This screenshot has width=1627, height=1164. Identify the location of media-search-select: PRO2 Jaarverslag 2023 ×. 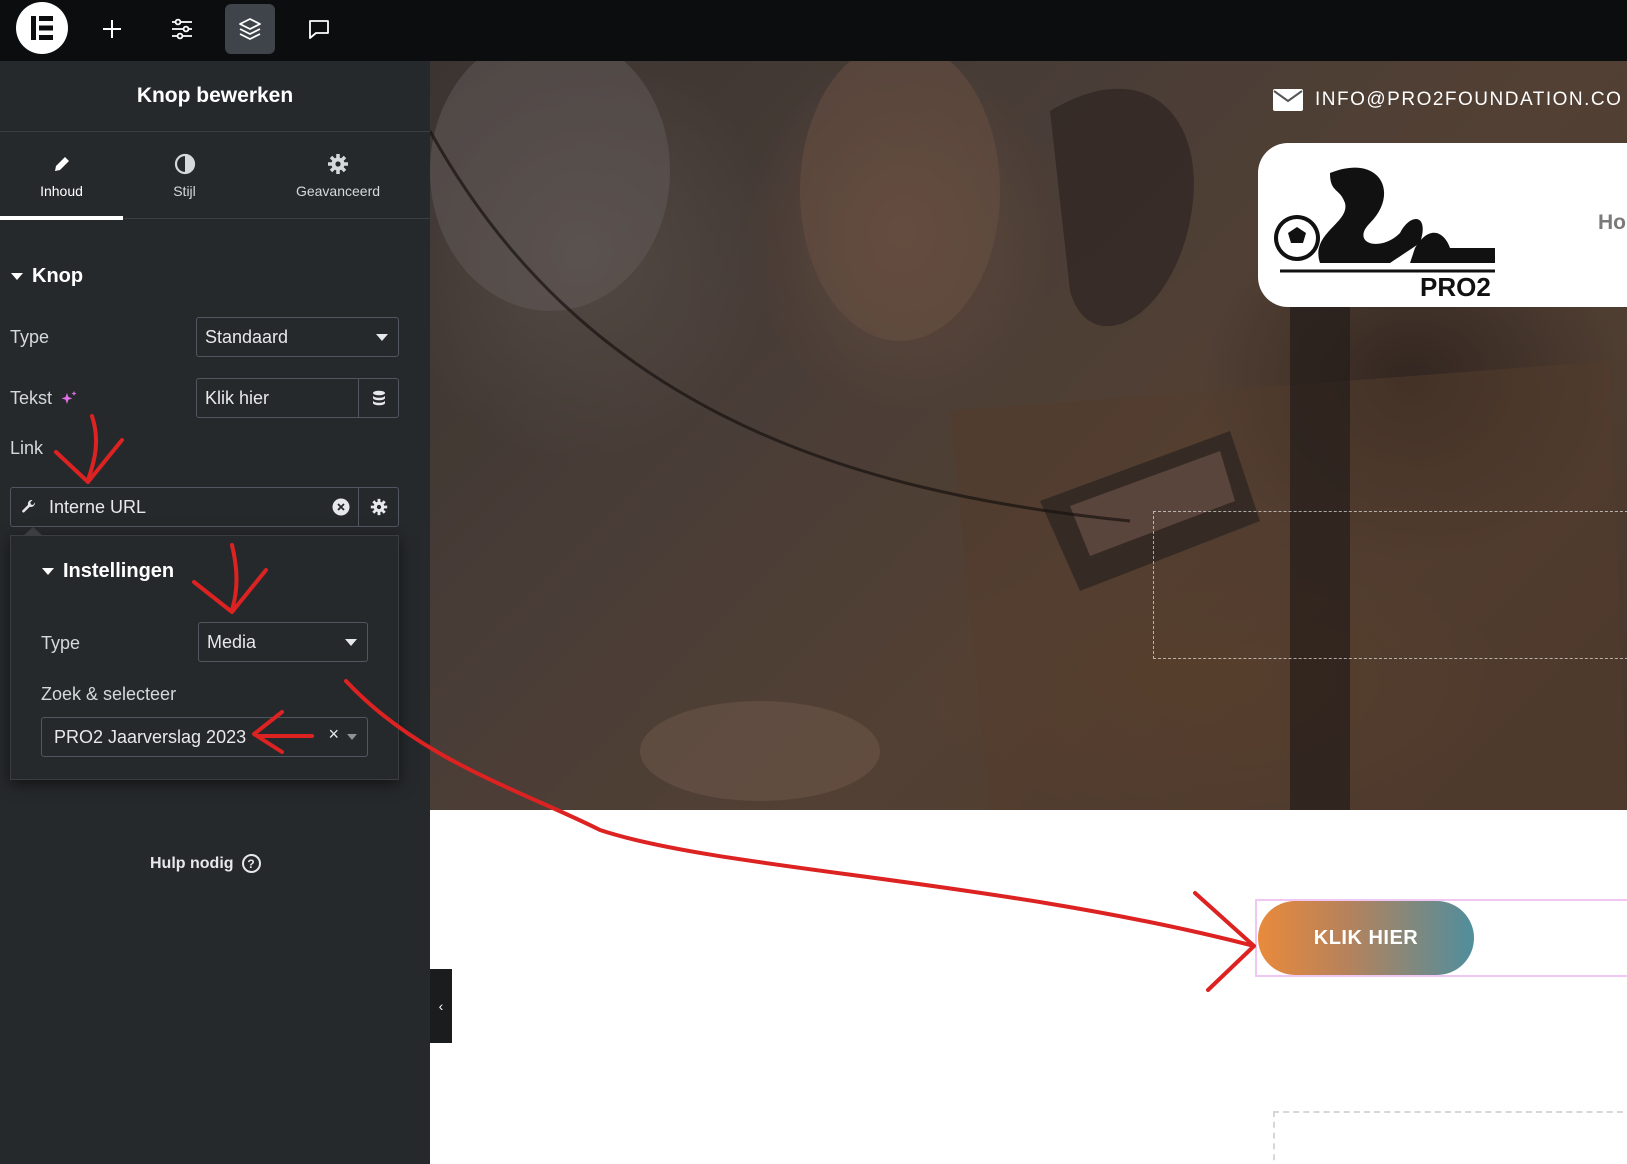
(204, 737).